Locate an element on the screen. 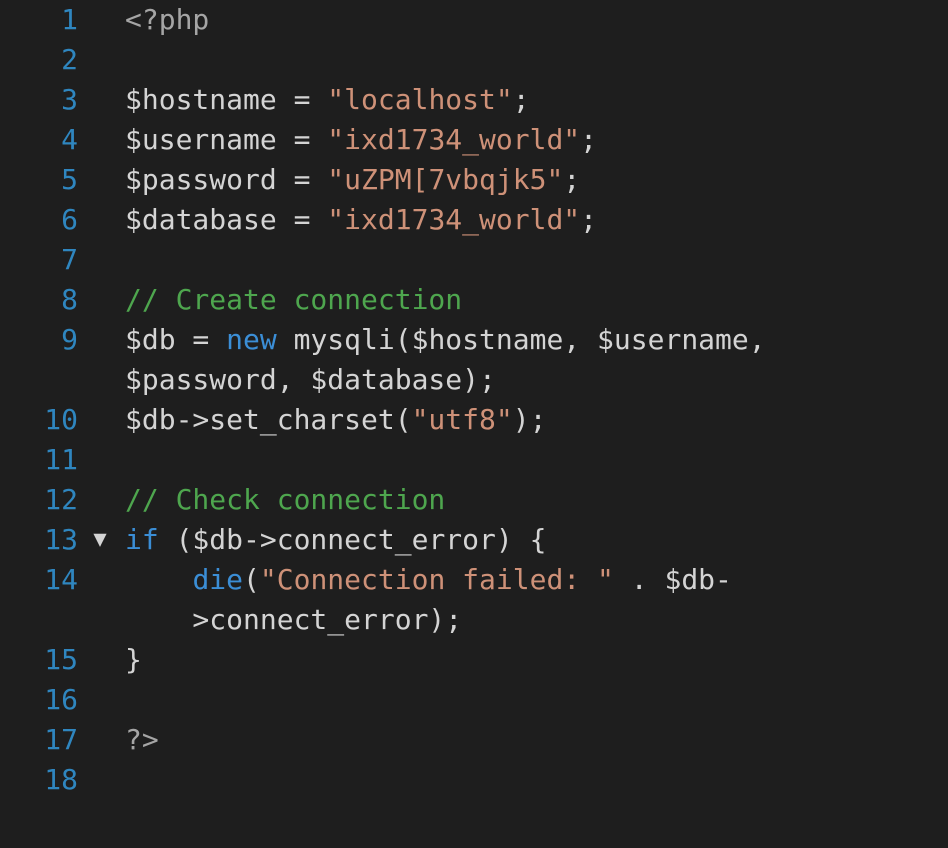 This screenshot has height=848, width=948. code-text: $password = "uZPM[7vbqjk5"; is located at coordinates (352, 180).